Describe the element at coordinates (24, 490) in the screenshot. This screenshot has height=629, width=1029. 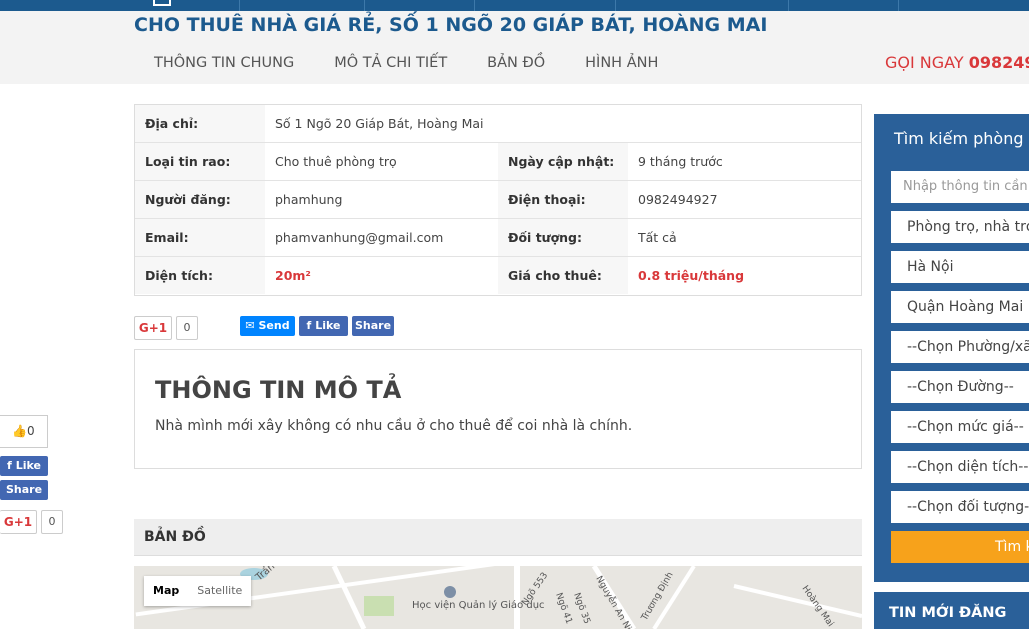
I see `floating-facebook-share-button: Share` at that location.